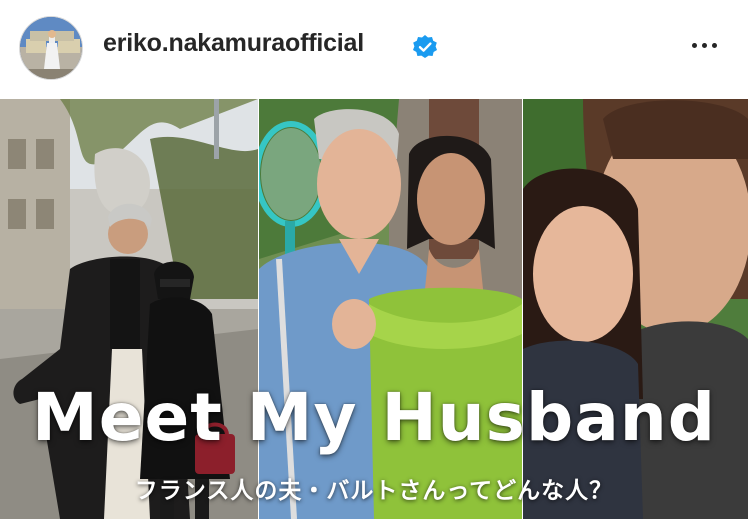 Image resolution: width=748 pixels, height=519 pixels. What do you see at coordinates (425, 46) in the screenshot?
I see `verified-badge-icon` at bounding box center [425, 46].